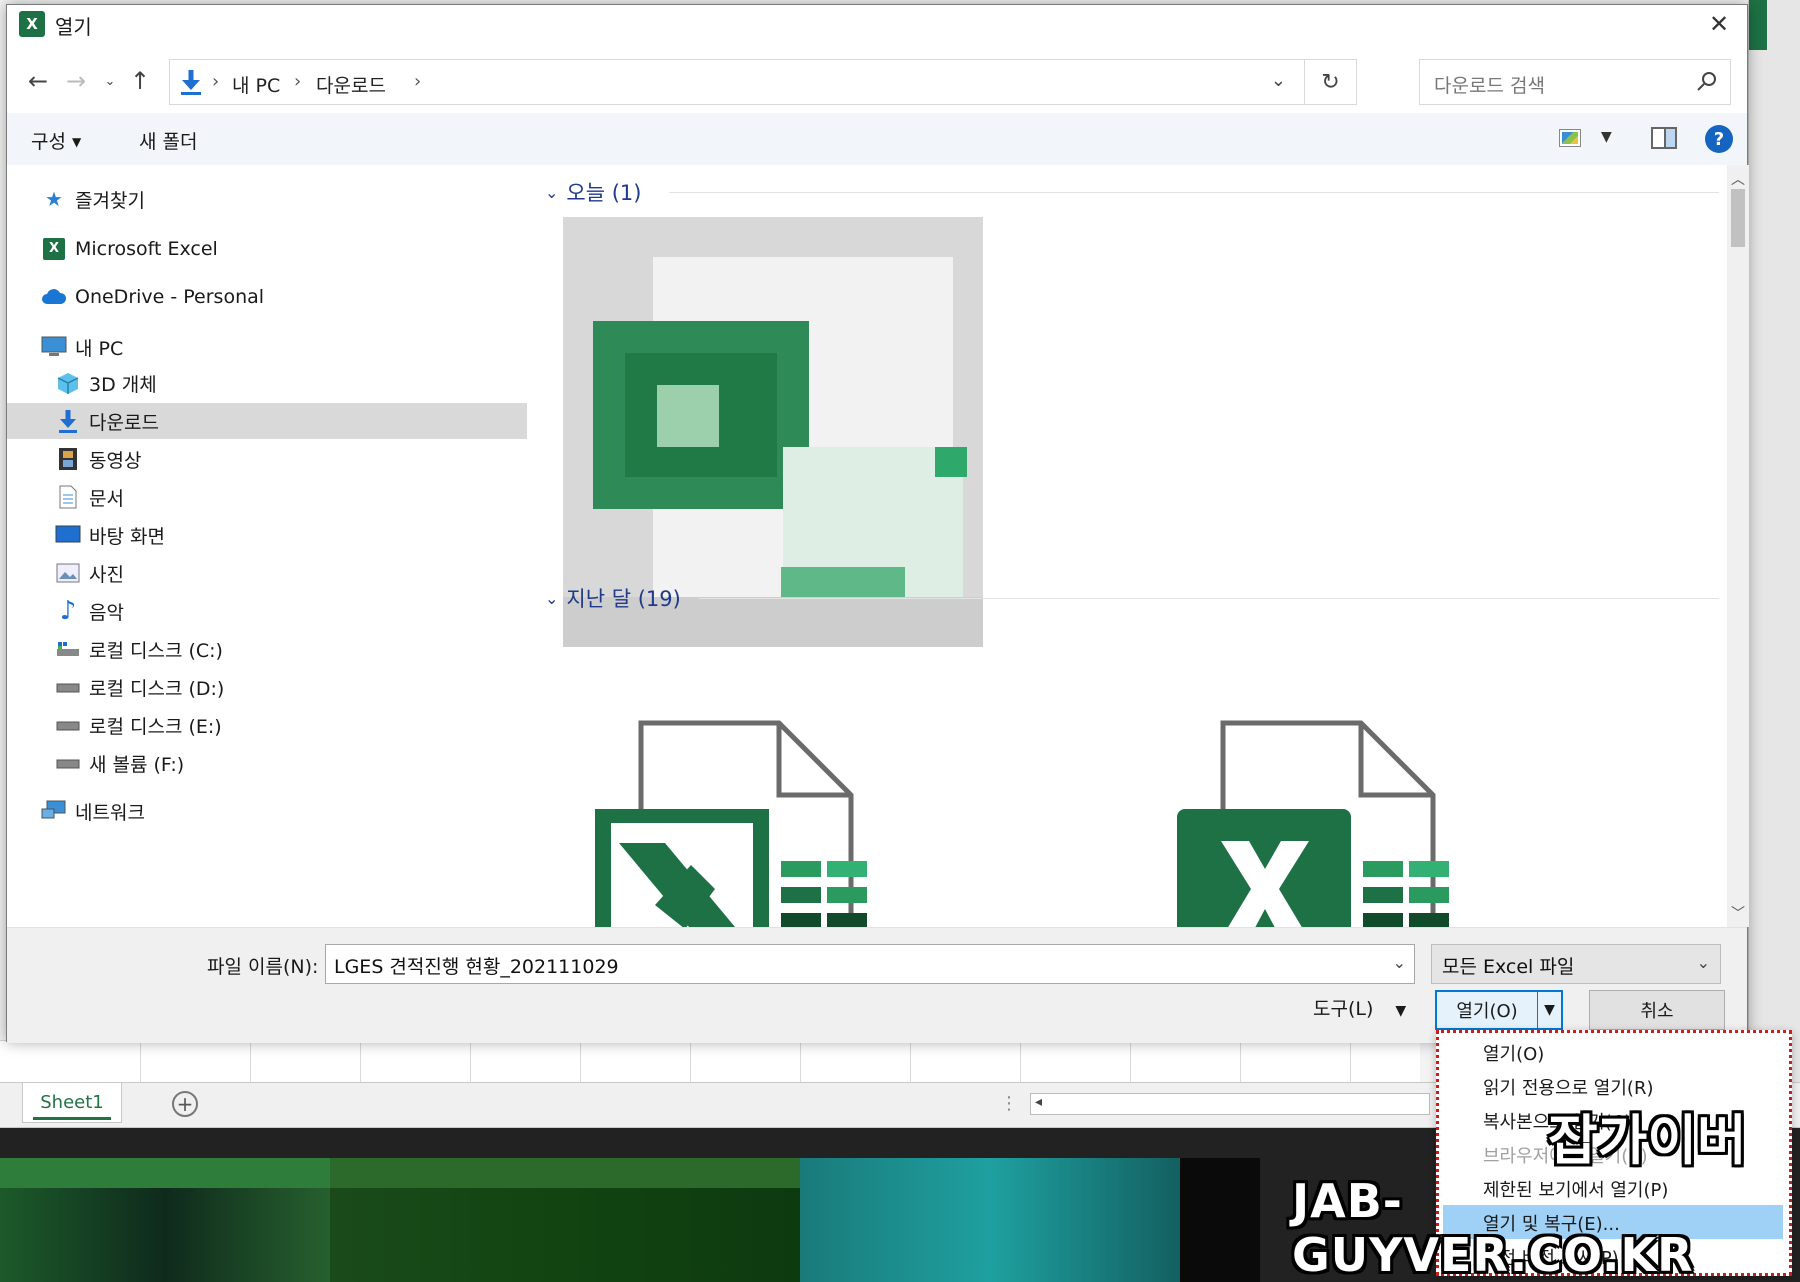 The width and height of the screenshot is (1800, 1282). Describe the element at coordinates (68, 611) in the screenshot. I see `music-icon: ♪` at that location.